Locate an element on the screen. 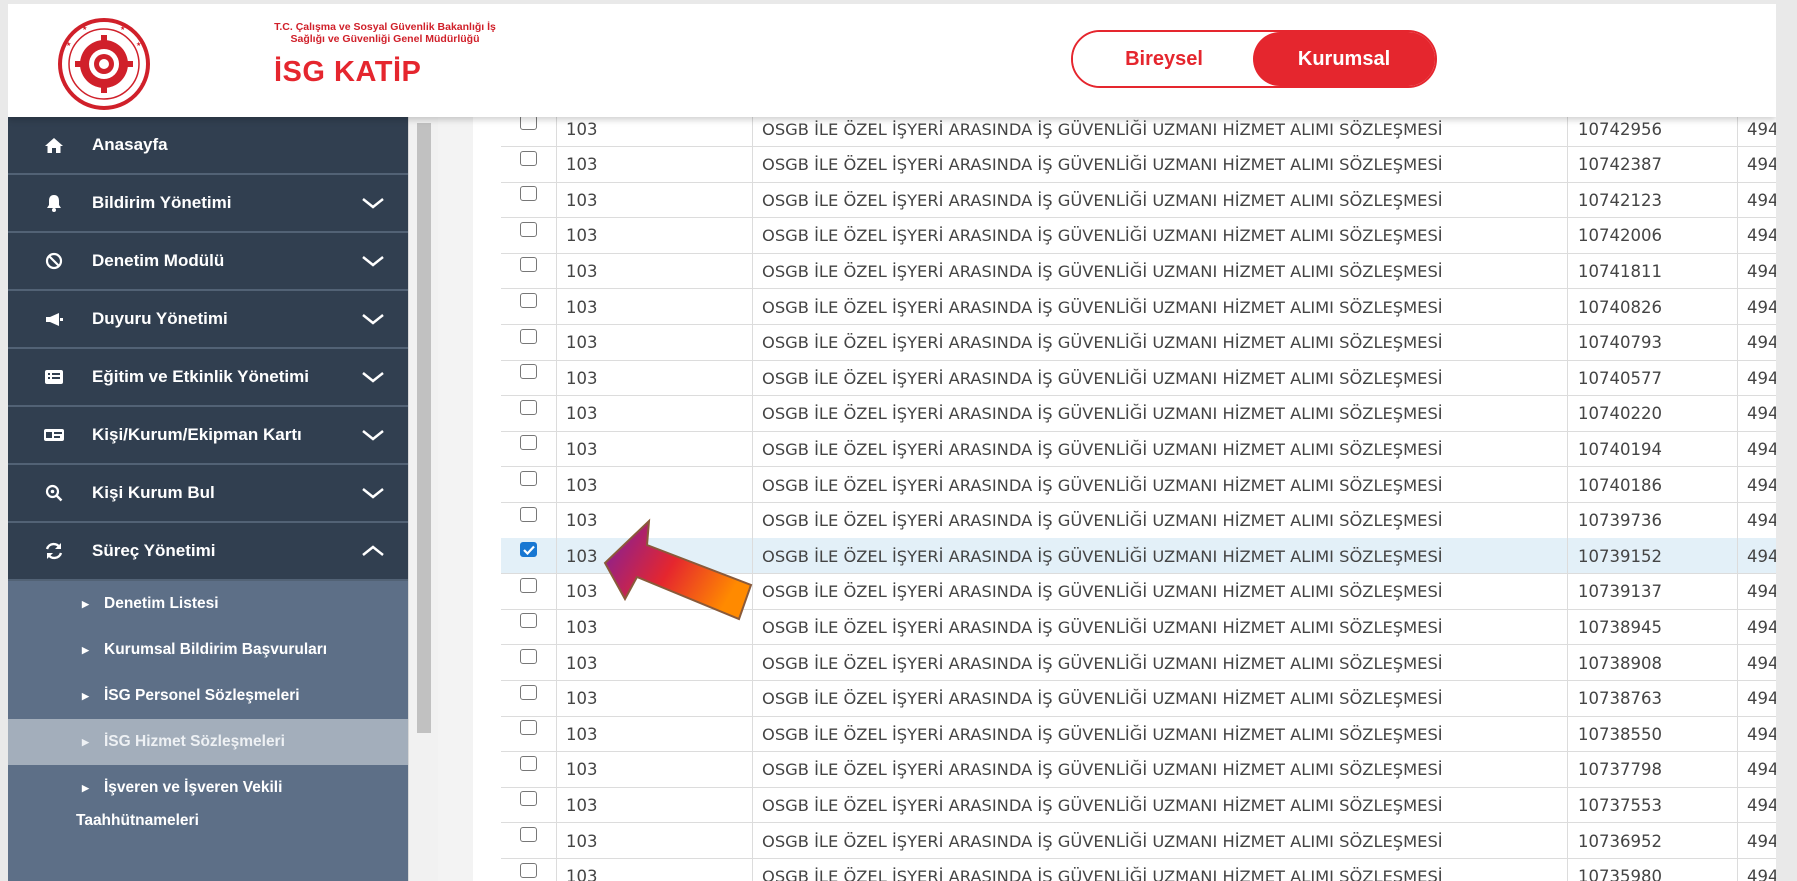 This screenshot has width=1797, height=881. chevron-down-icon is located at coordinates (373, 319).